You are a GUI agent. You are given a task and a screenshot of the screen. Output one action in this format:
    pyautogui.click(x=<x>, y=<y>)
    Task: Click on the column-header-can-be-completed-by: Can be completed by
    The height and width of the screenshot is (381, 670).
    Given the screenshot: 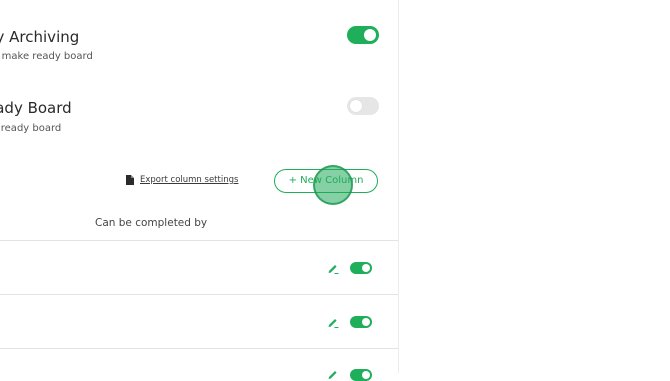 What is the action you would take?
    pyautogui.click(x=151, y=223)
    